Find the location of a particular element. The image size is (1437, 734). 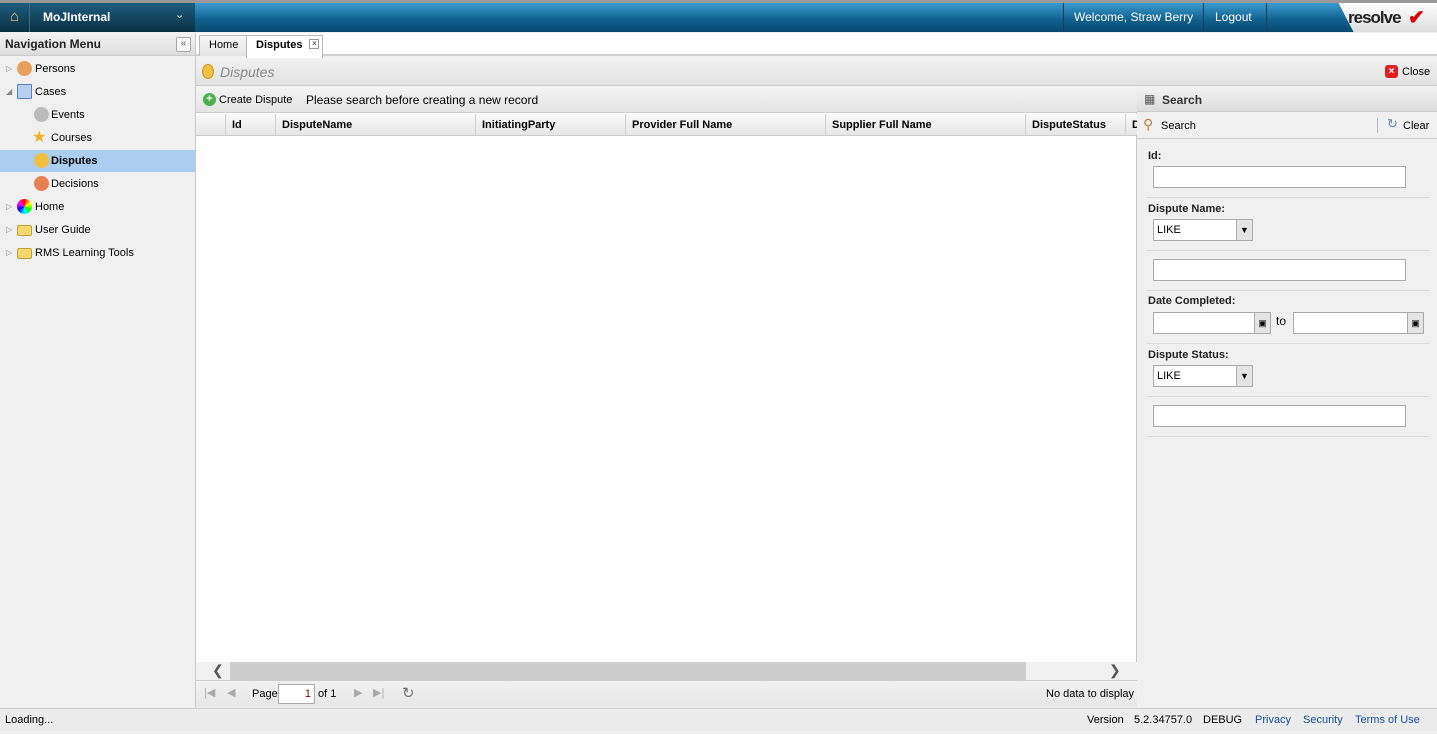

nav-item-disputes: Disputes is located at coordinates (97, 161).